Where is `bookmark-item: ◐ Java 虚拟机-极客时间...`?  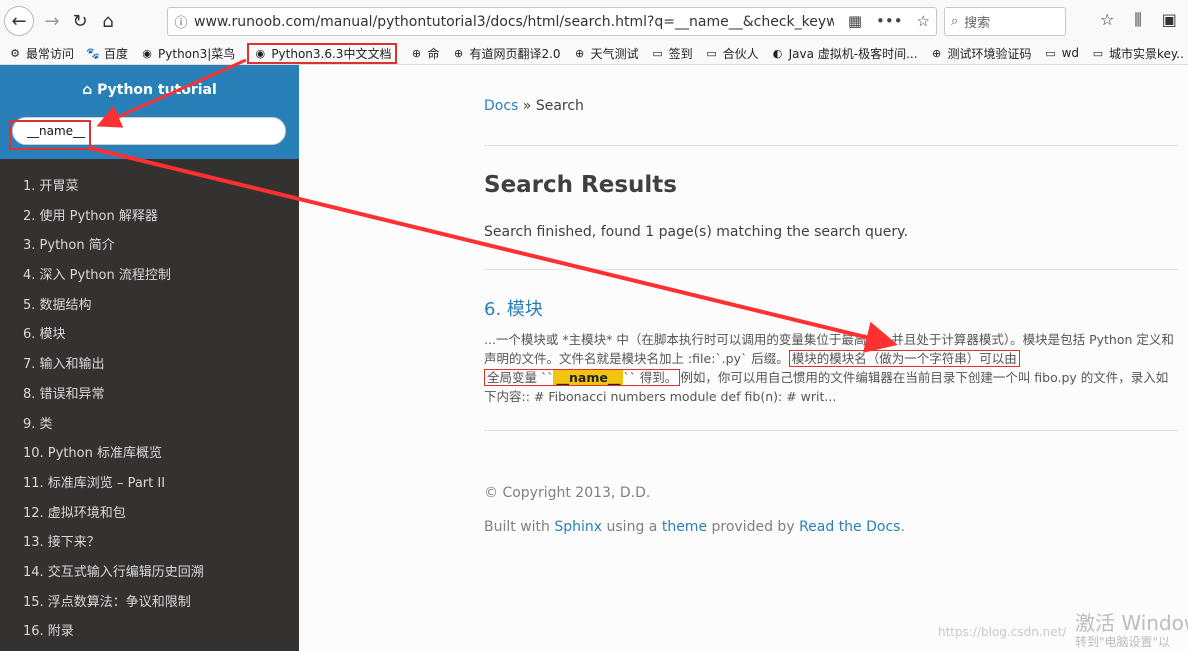 bookmark-item: ◐ Java 虚拟机-极客时间... is located at coordinates (844, 53).